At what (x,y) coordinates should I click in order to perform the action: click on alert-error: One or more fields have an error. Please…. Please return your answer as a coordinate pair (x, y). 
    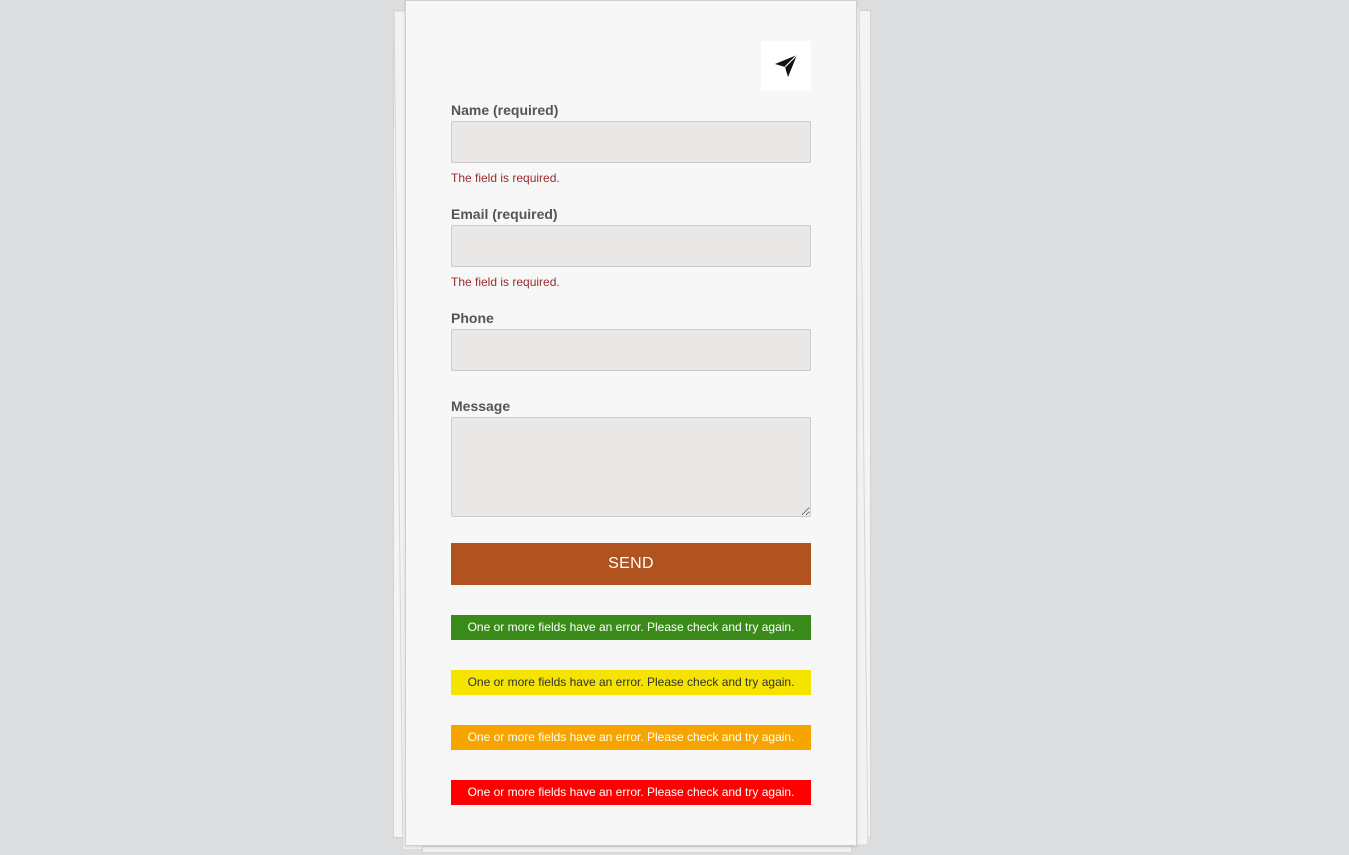
    Looking at the image, I should click on (631, 792).